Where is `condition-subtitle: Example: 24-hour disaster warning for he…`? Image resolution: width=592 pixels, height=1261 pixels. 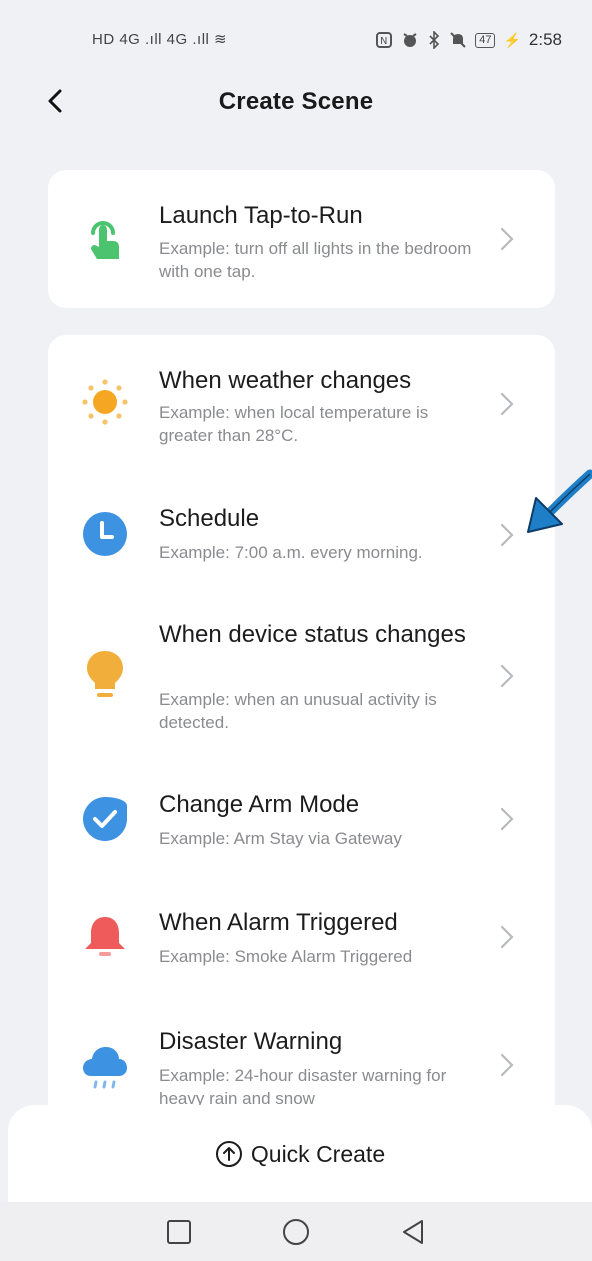 condition-subtitle: Example: 24-hour disaster warning for he… is located at coordinates (303, 1087).